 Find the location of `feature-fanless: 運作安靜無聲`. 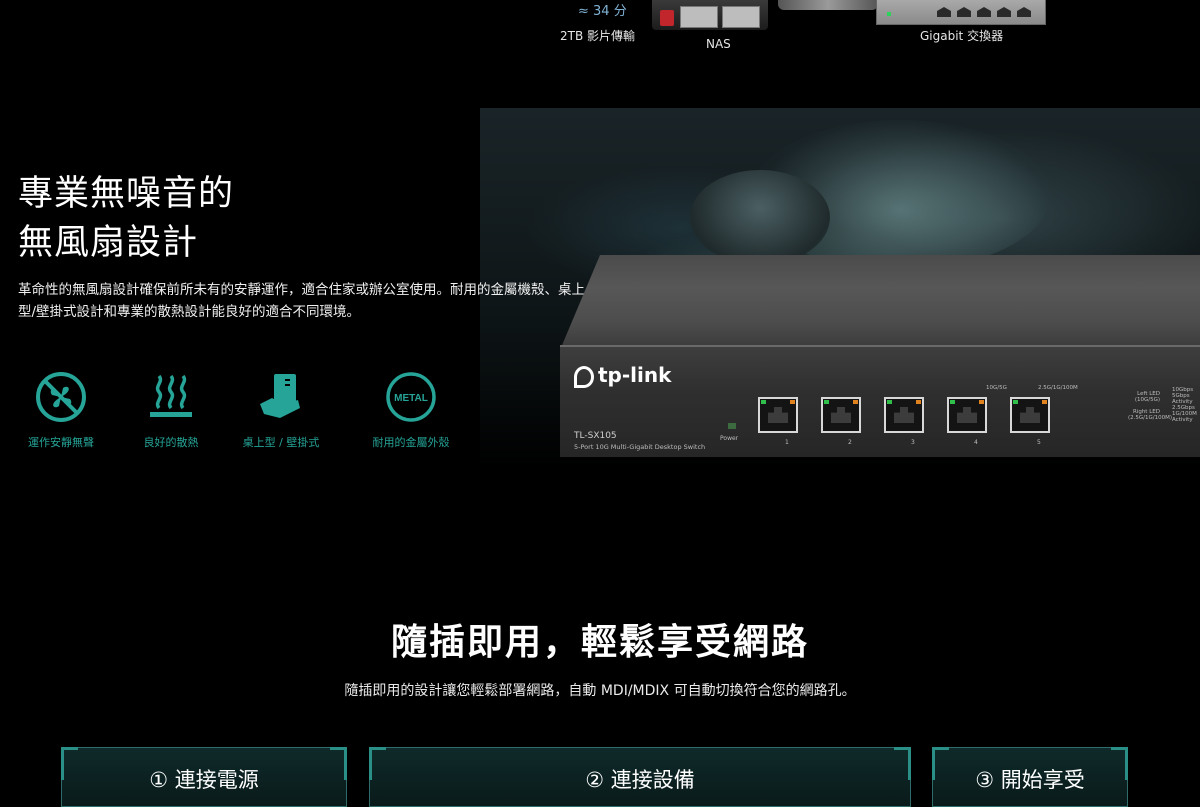

feature-fanless: 運作安靜無聲 is located at coordinates (61, 410).